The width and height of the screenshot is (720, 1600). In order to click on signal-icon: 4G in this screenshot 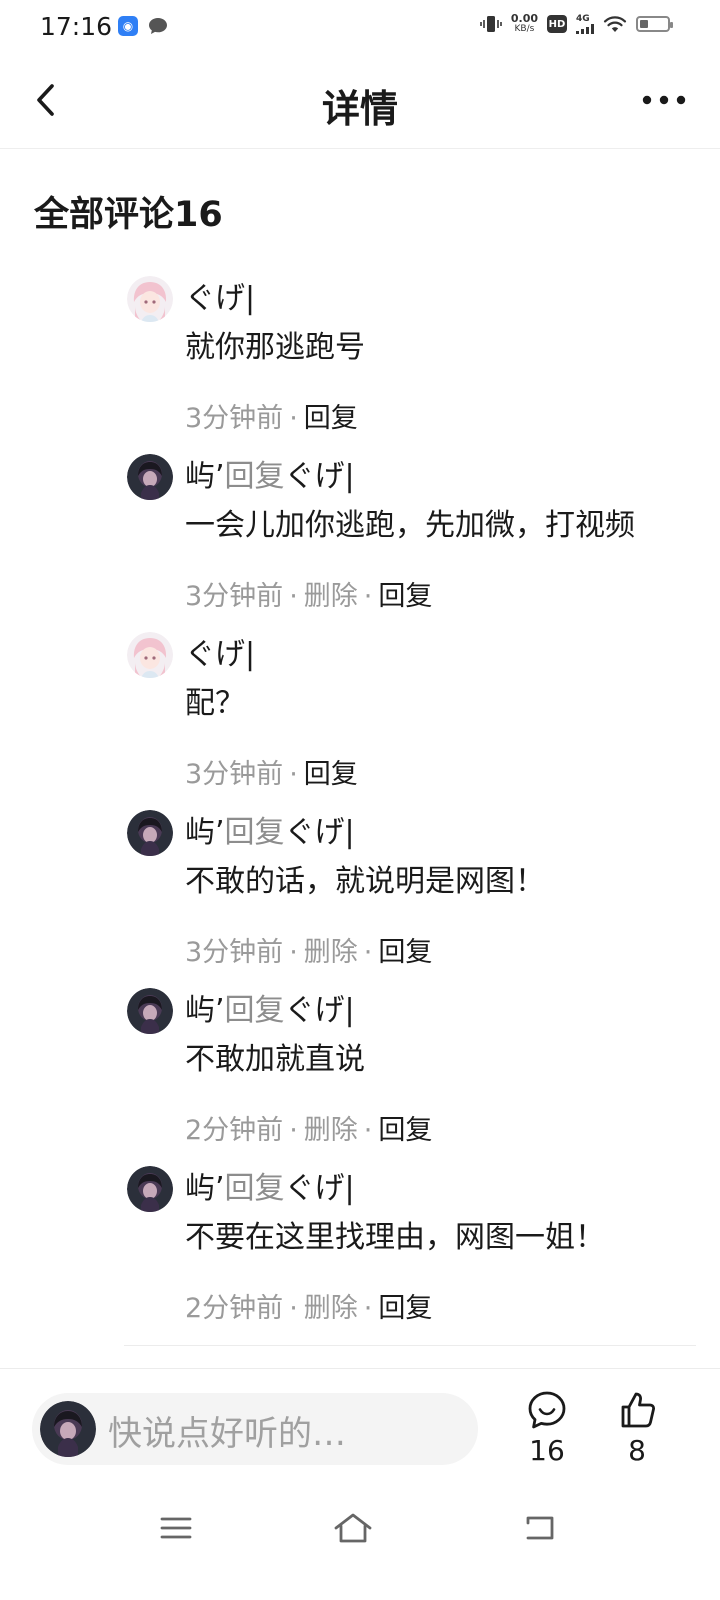, I will do `click(585, 24)`.